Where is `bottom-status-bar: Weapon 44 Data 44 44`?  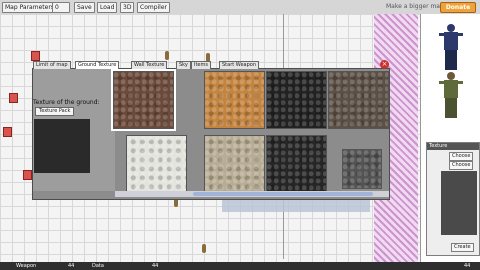
bottom-status-bar: Weapon 44 Data 44 44 is located at coordinates (240, 266).